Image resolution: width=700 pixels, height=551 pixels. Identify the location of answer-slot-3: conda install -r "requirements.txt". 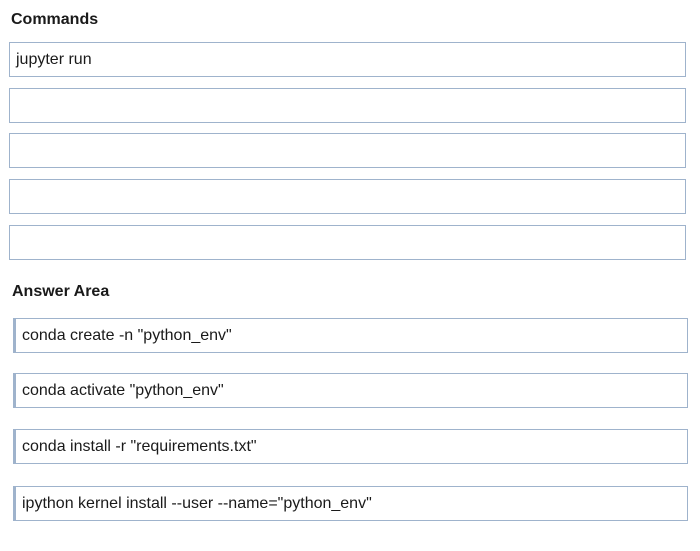
(350, 446).